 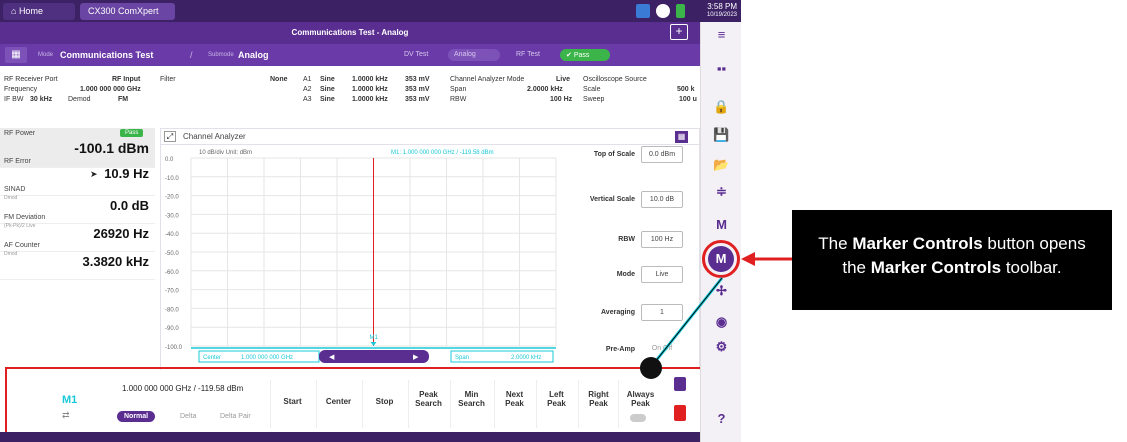 I want to click on setting-value: 0.0 dBm, so click(x=662, y=154).